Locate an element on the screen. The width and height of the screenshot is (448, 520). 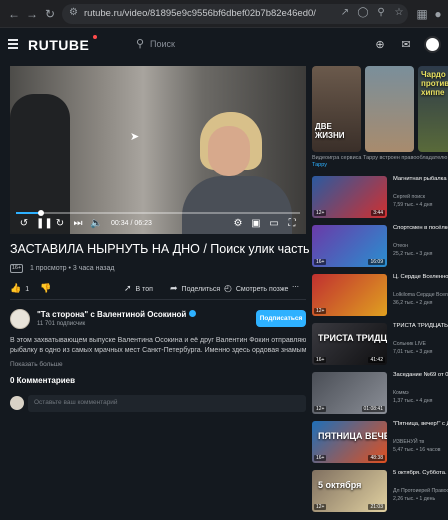
thumbs-down-icon: 👎 is located at coordinates (46, 288).